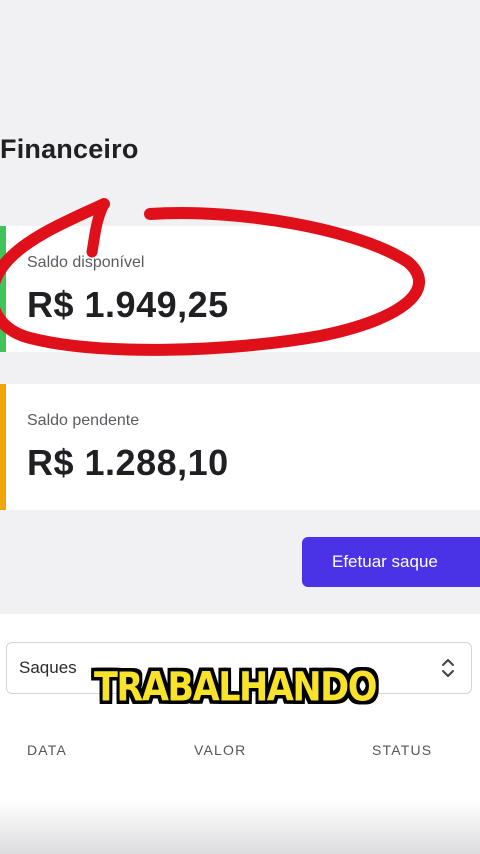 Image resolution: width=480 pixels, height=854 pixels. Describe the element at coordinates (69, 149) in the screenshot. I see `page-title: Financeiro` at that location.